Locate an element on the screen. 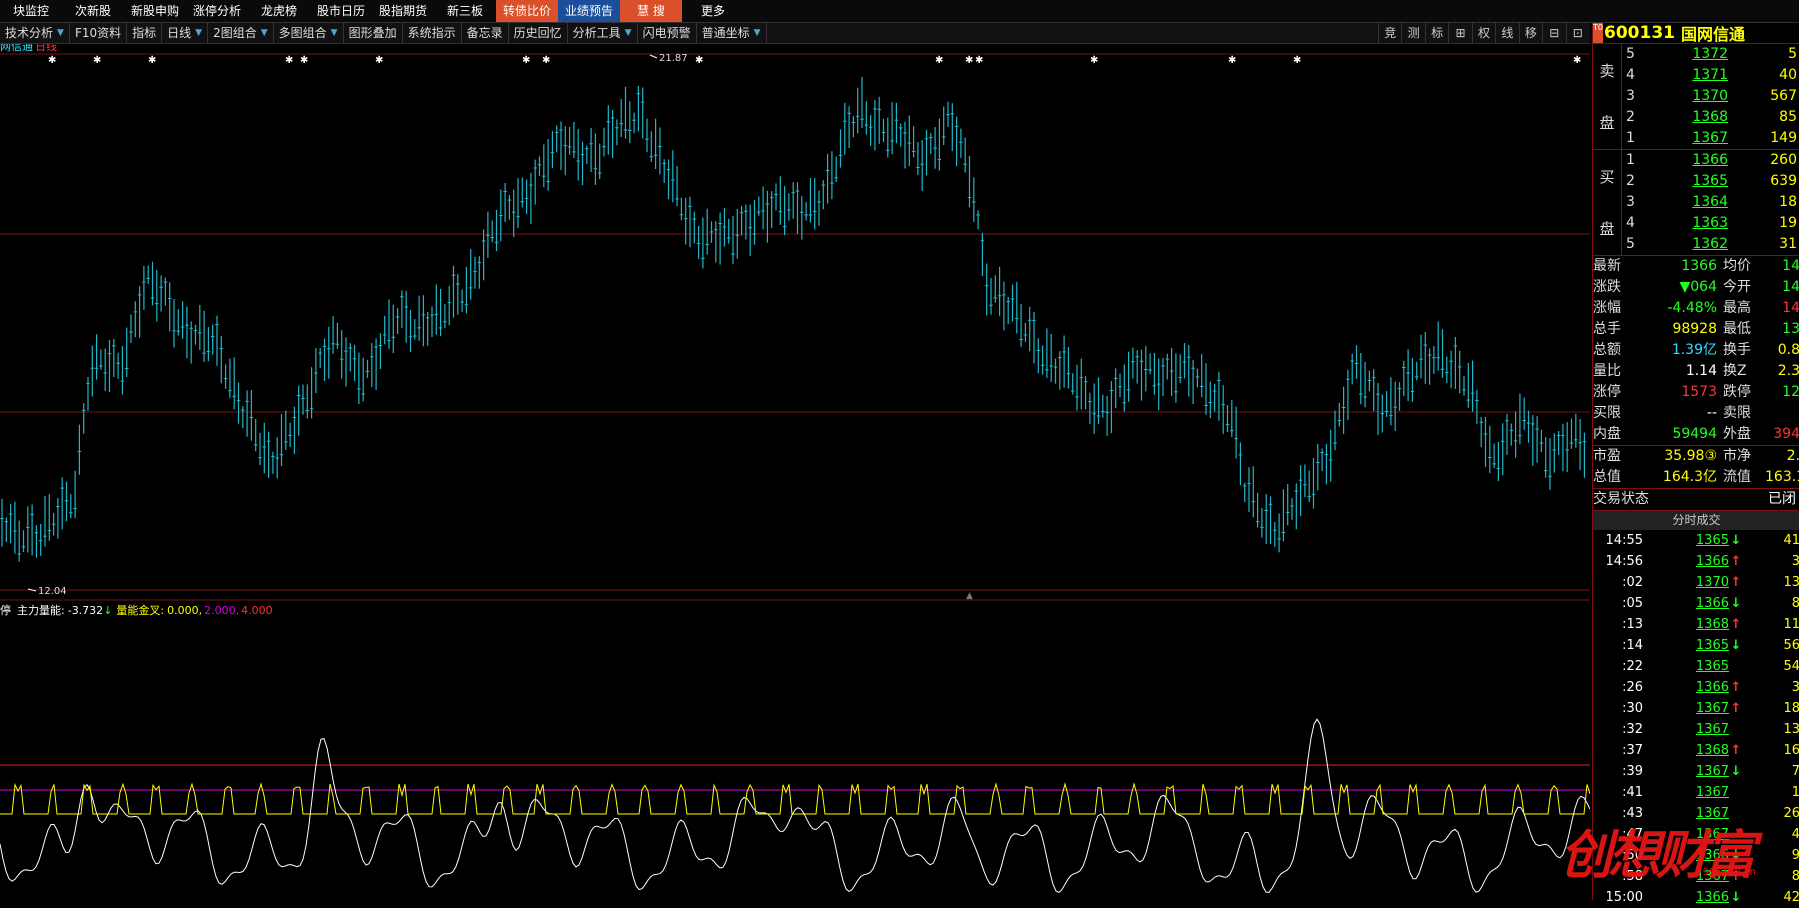  nav-item-9: 业绩预告 is located at coordinates (589, 11).